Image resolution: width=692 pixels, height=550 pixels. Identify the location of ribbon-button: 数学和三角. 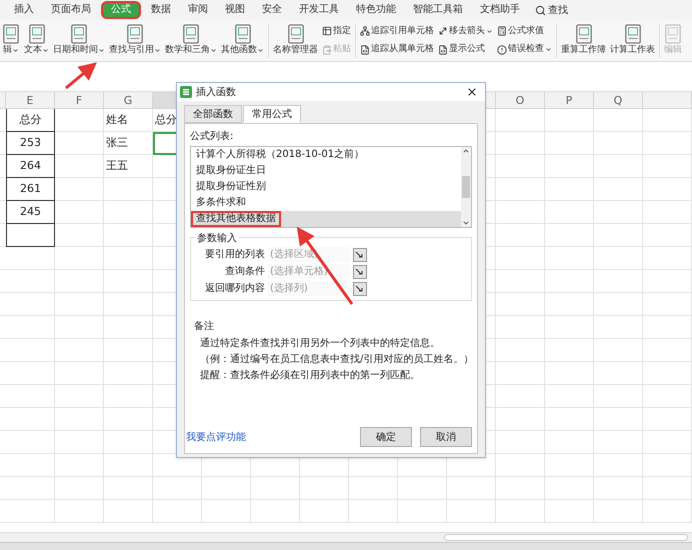
(191, 41).